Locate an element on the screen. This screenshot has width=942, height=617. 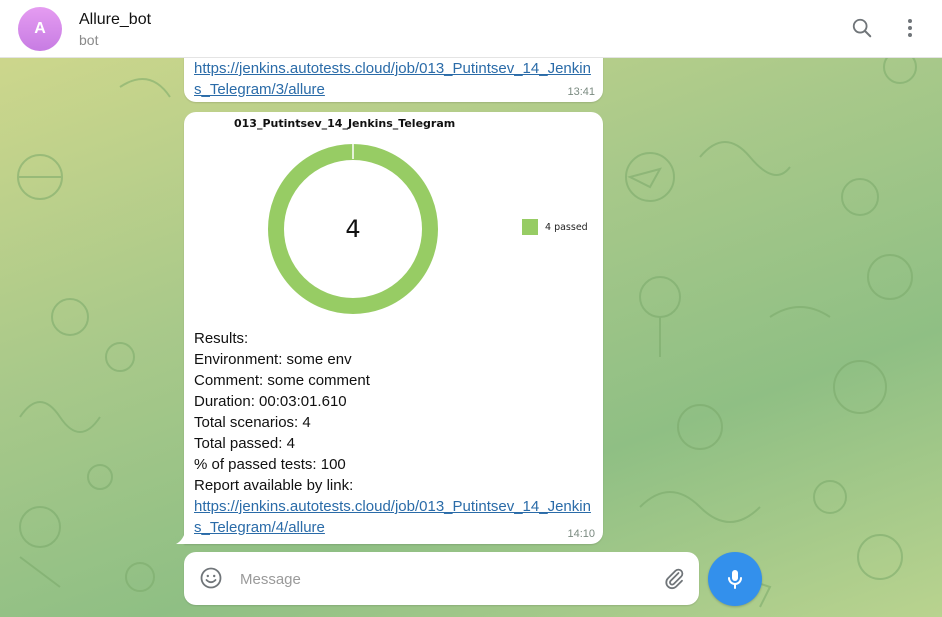
field-value: some env is located at coordinates (319, 359).